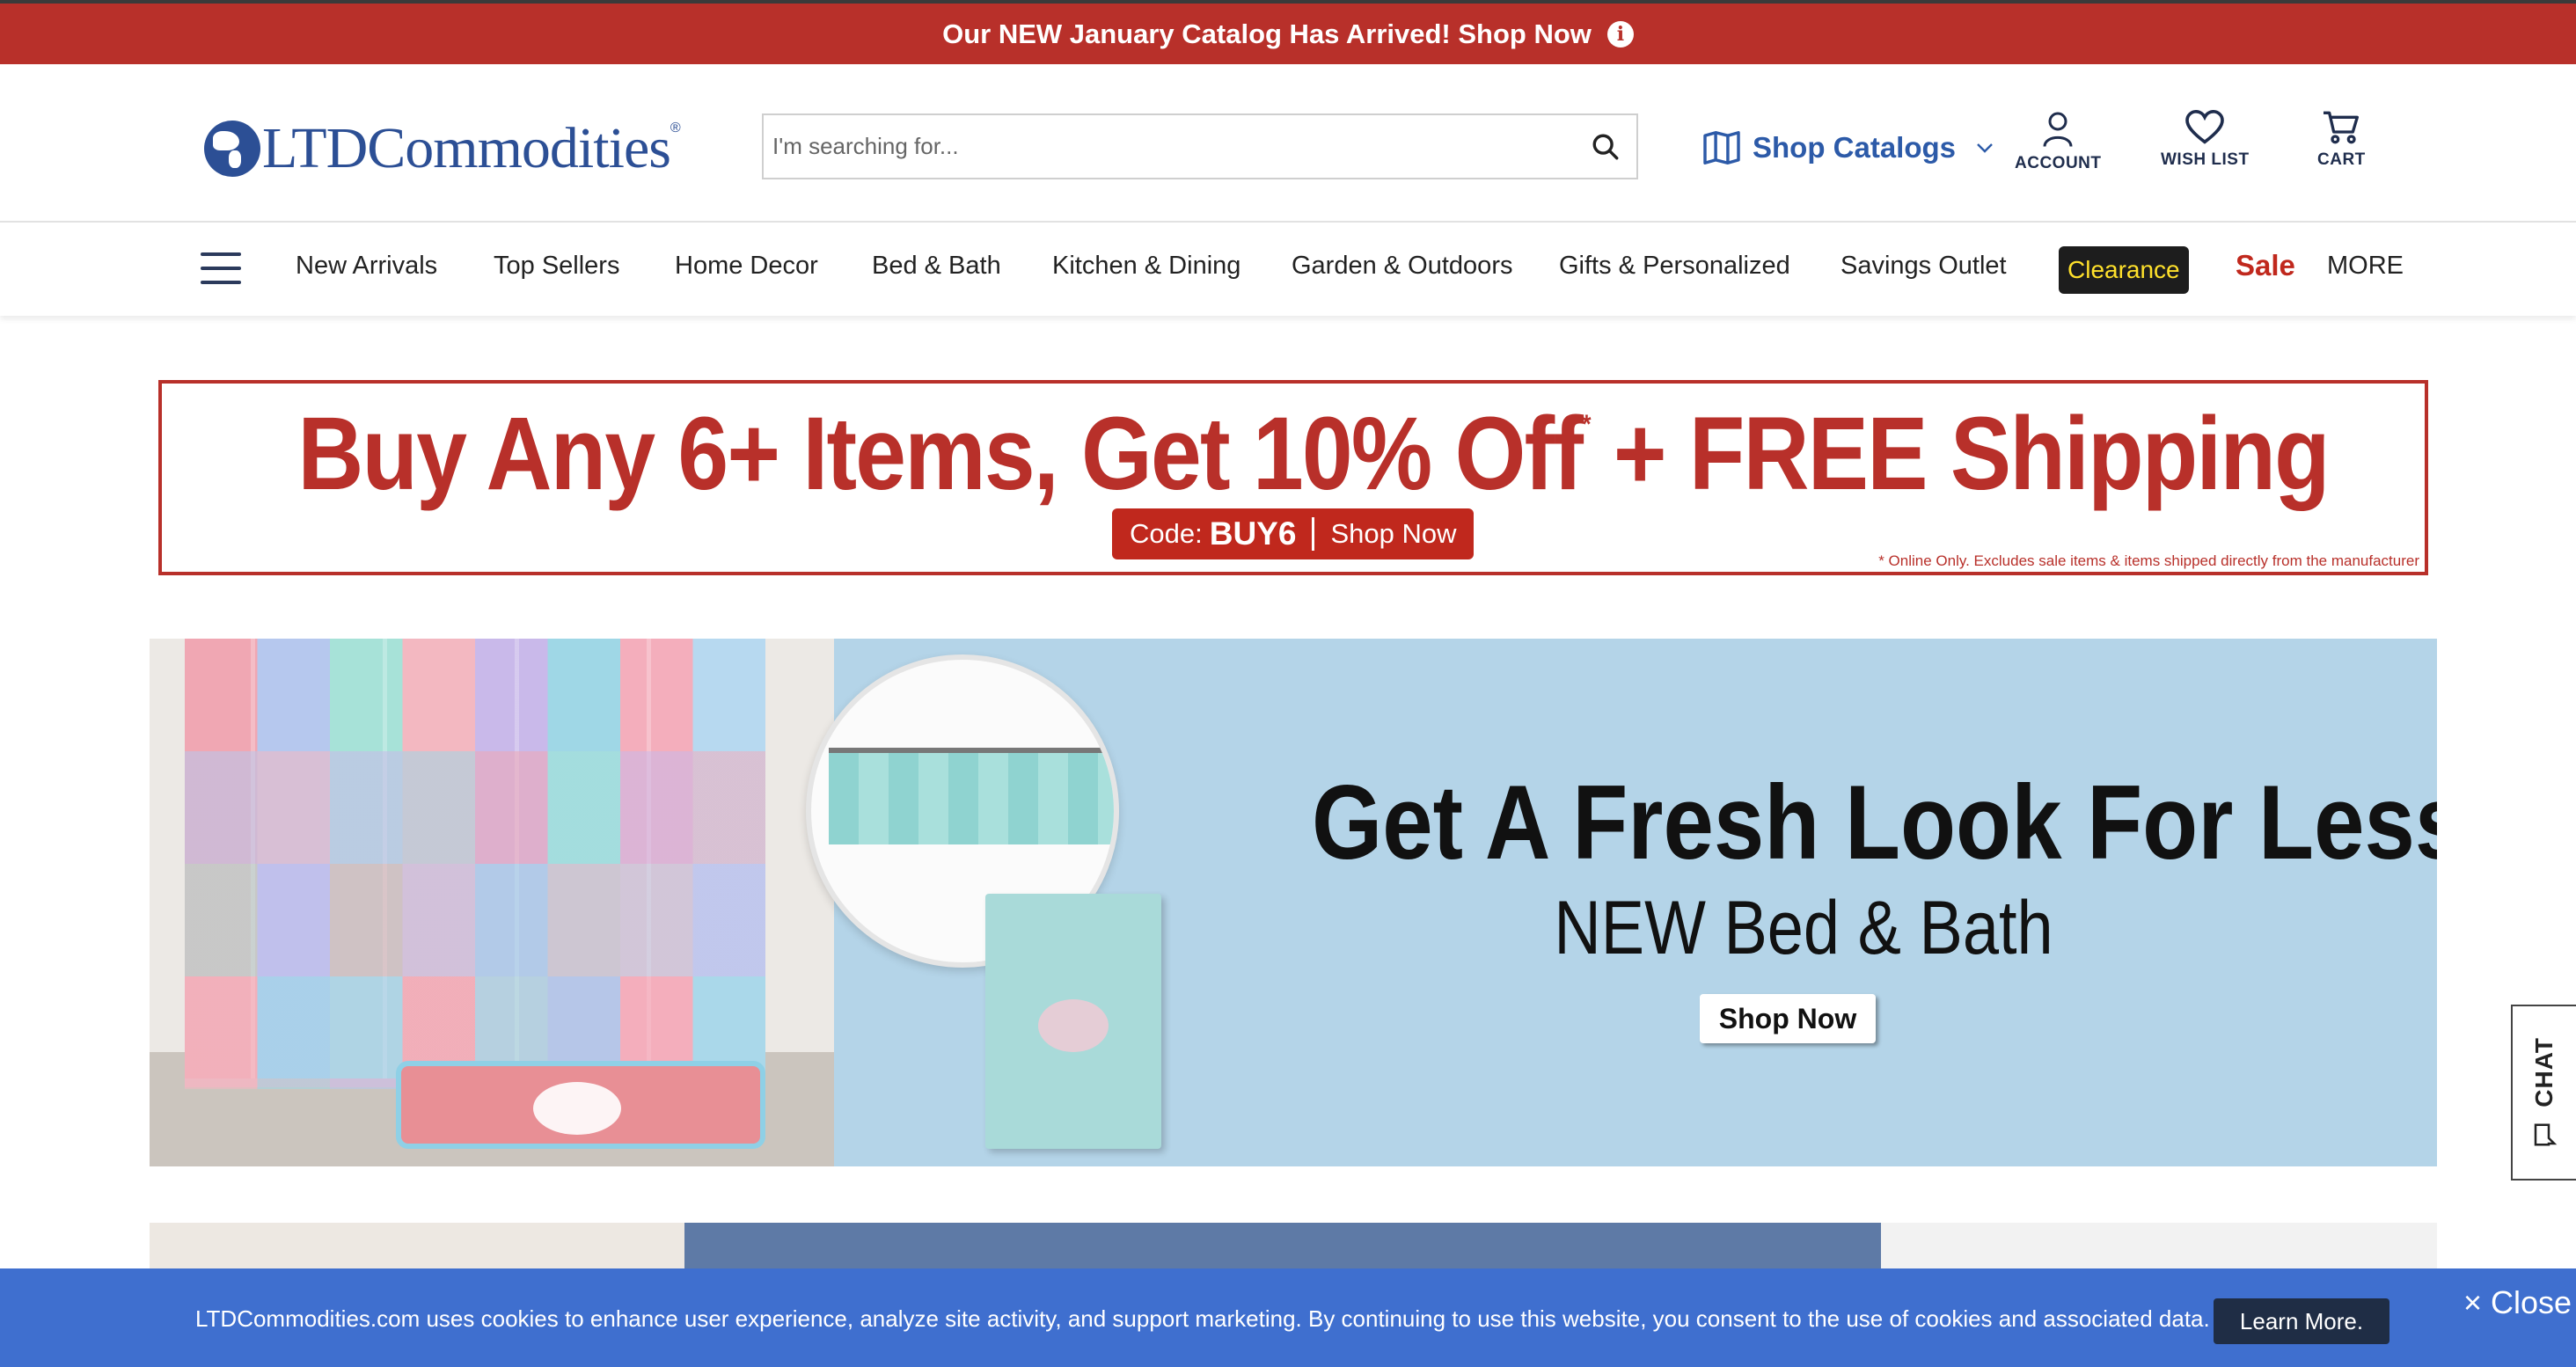 The image size is (2576, 1367). Describe the element at coordinates (2341, 159) in the screenshot. I see `cart-label: CART` at that location.